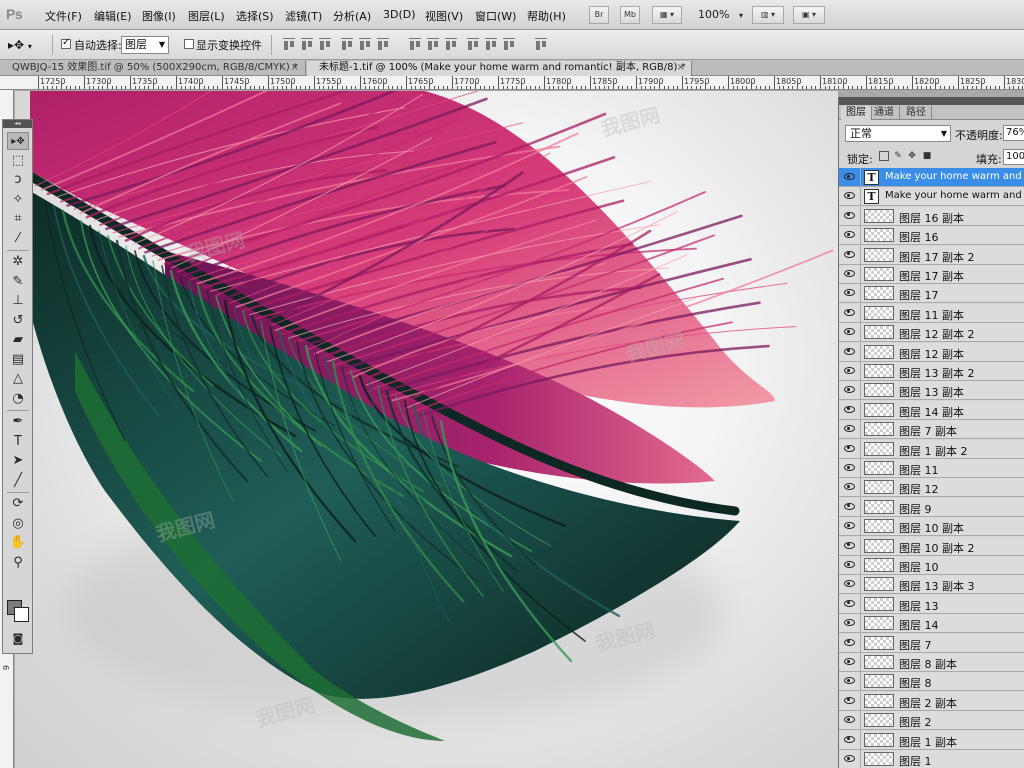 This screenshot has width=1024, height=768. Describe the element at coordinates (931, 585) in the screenshot. I see `layer-row: 图层 13 副本 3` at that location.